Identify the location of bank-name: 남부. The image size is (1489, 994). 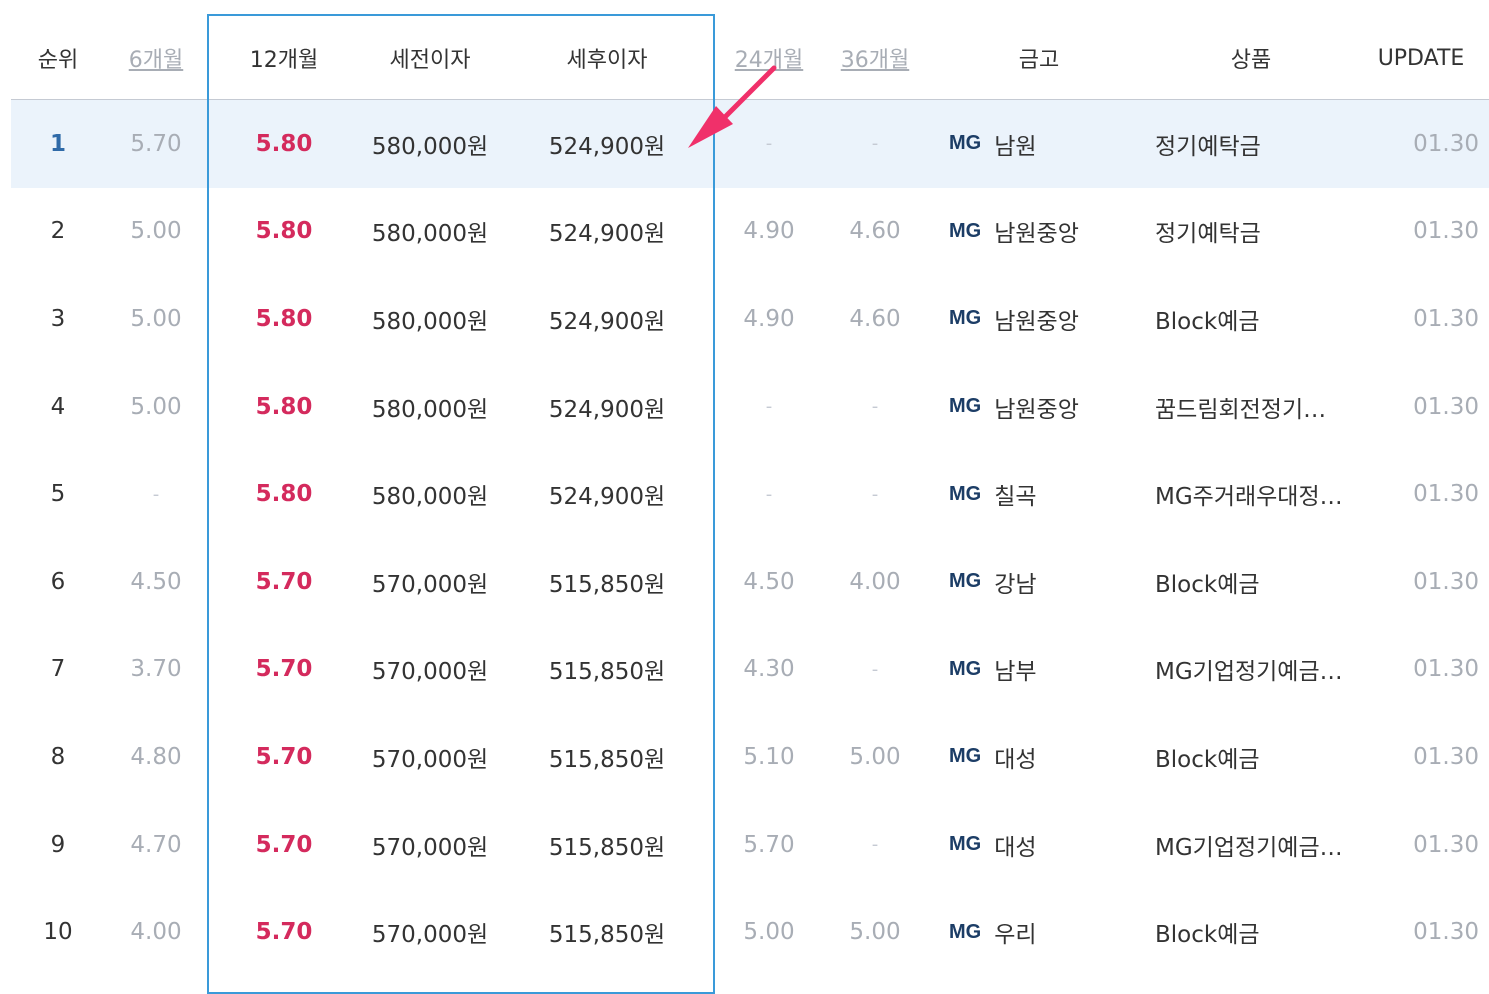
(1015, 672).